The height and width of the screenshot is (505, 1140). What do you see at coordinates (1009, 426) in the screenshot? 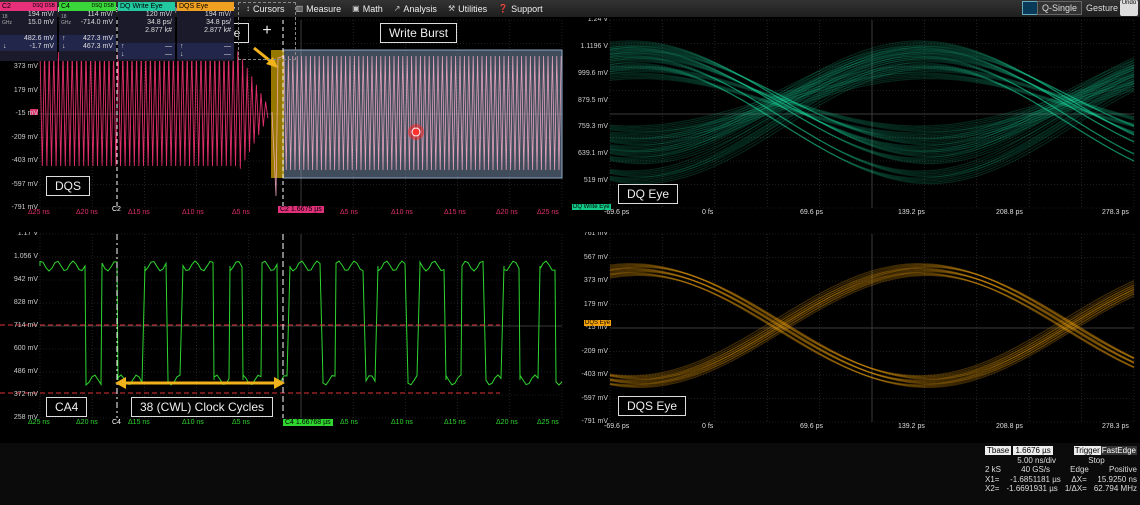
I see `x-tick-label: 208.8 ps` at bounding box center [1009, 426].